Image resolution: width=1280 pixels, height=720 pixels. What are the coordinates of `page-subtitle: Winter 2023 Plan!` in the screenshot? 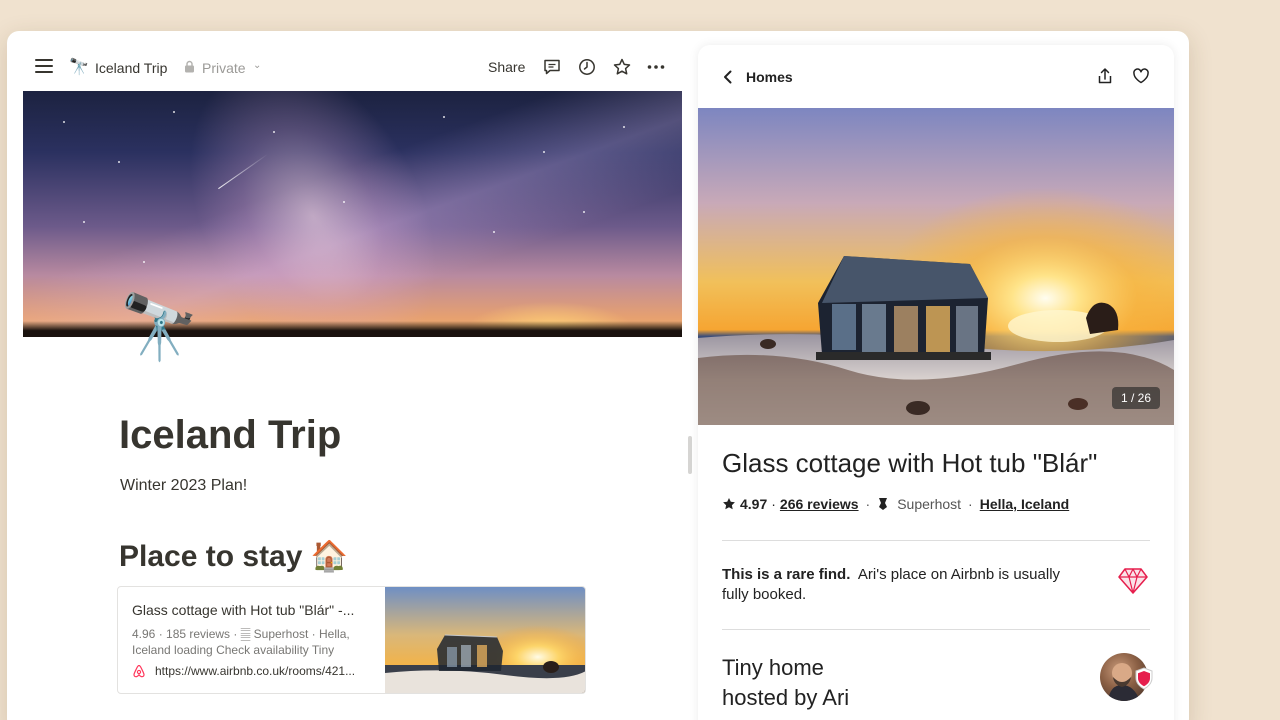 It's located at (183, 486).